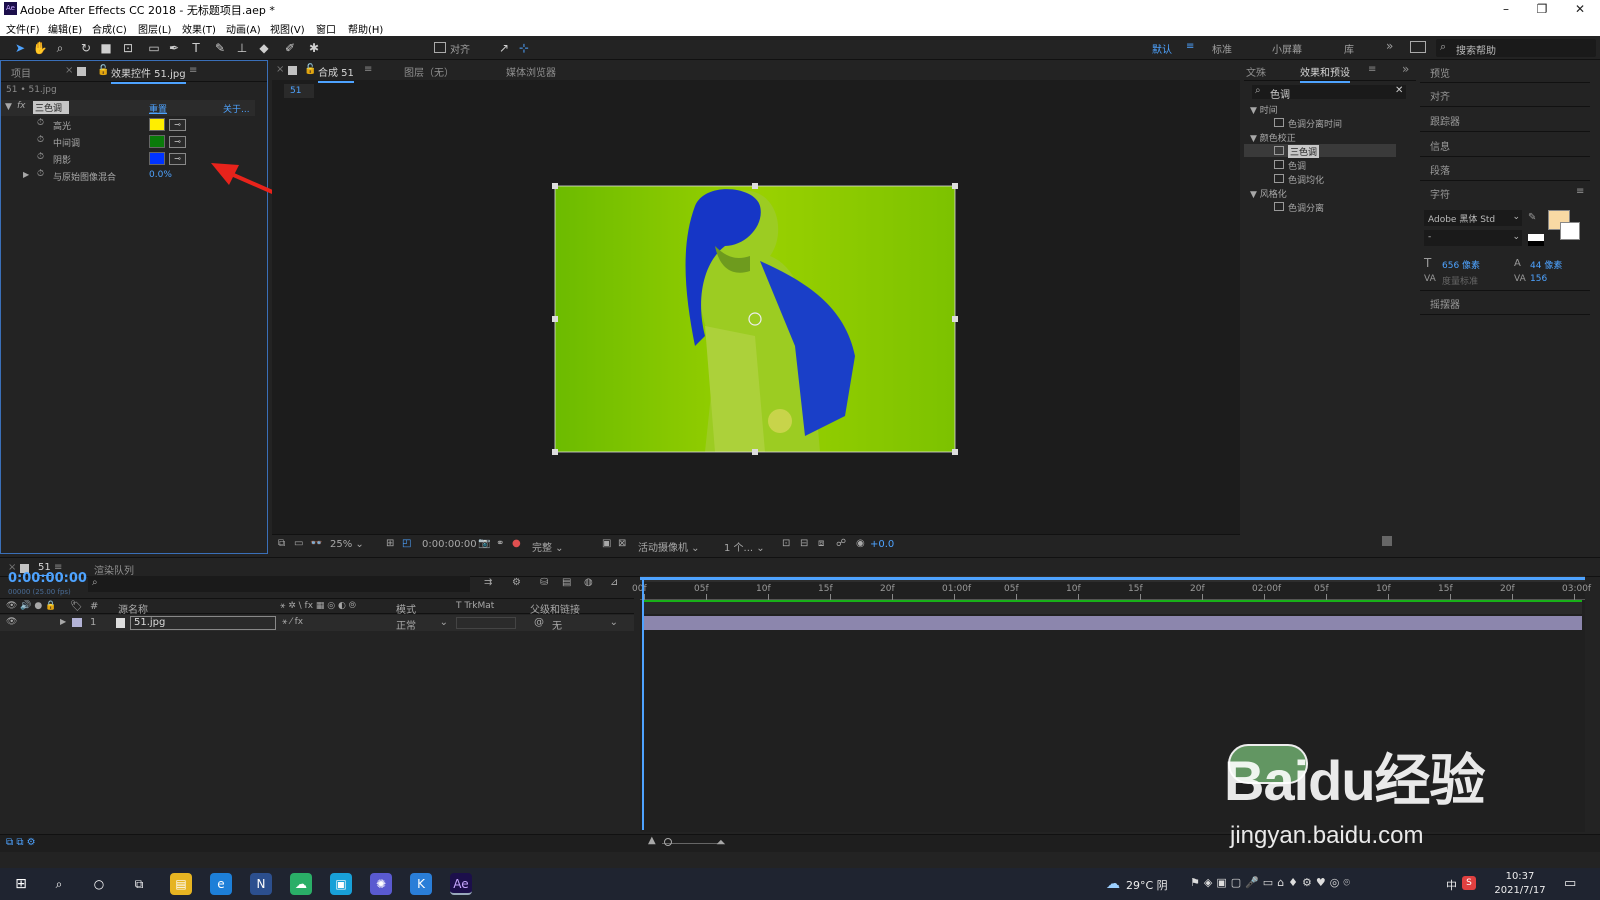 This screenshot has height=900, width=1600. I want to click on workspace-library: 库, so click(1349, 48).